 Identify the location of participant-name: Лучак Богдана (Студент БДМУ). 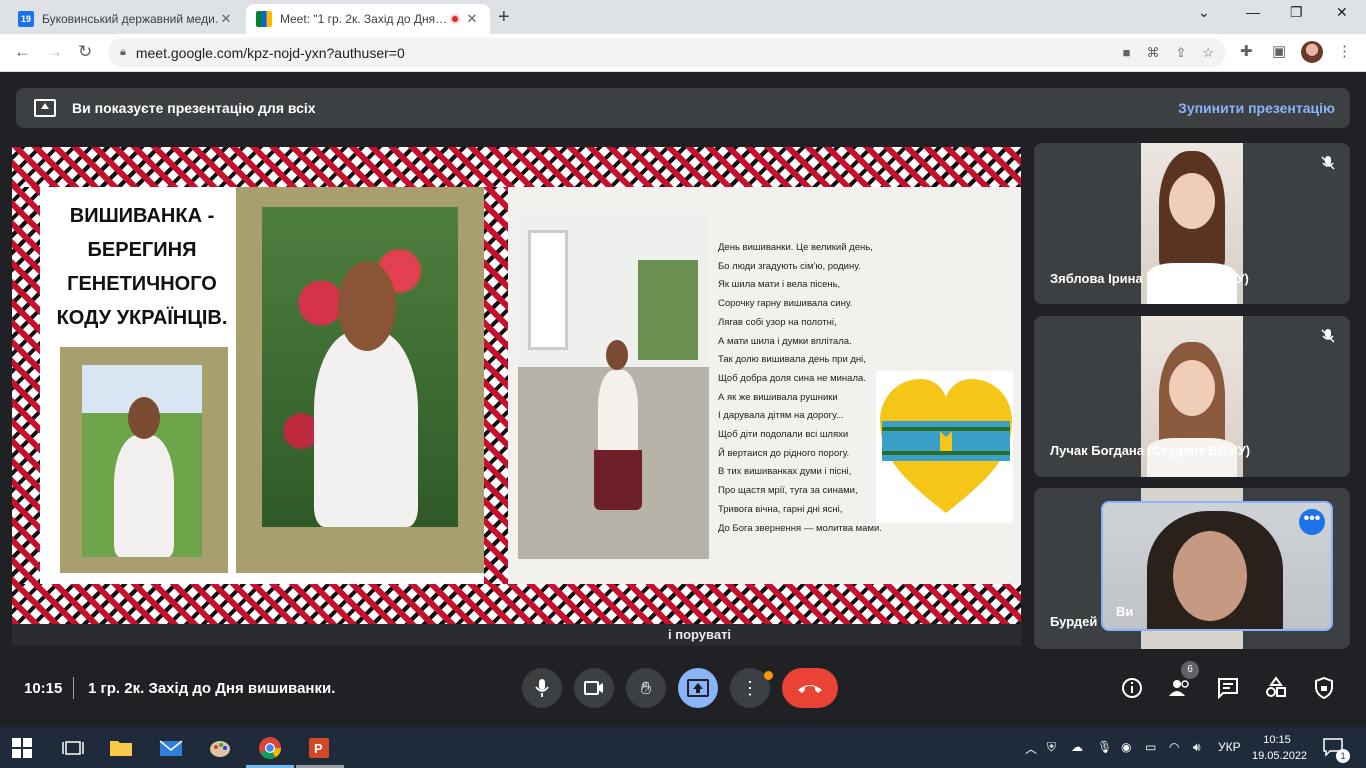
(1150, 450).